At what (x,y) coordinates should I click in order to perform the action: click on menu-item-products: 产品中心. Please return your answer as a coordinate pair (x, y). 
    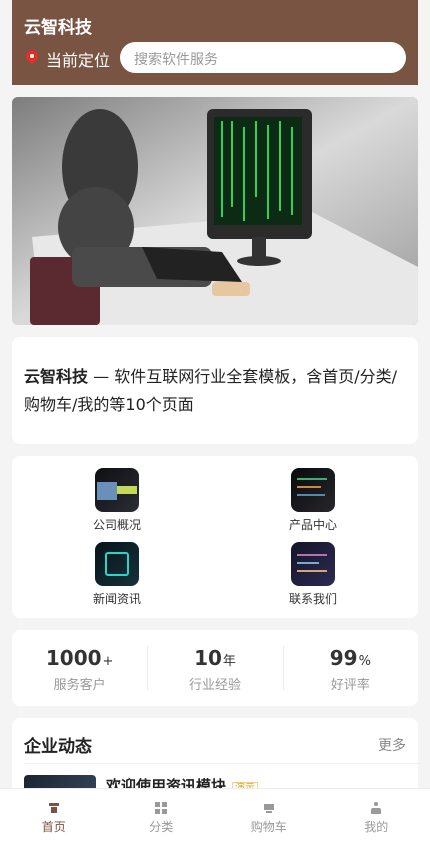
    Looking at the image, I should click on (313, 500).